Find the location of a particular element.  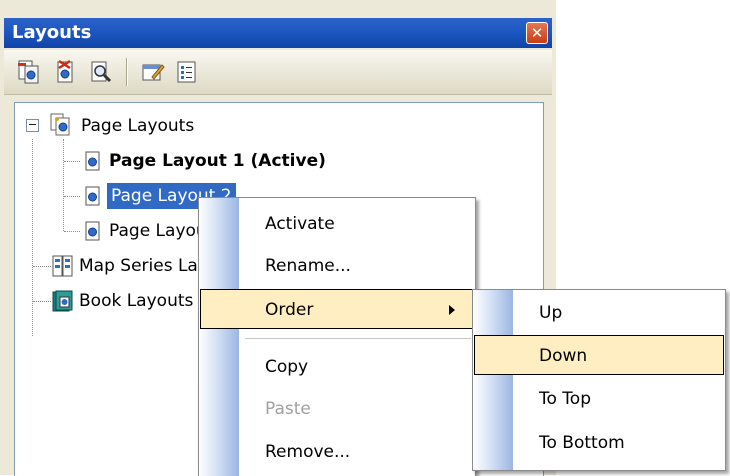

menu-item-to-bottom: To Bottom is located at coordinates (599, 443).